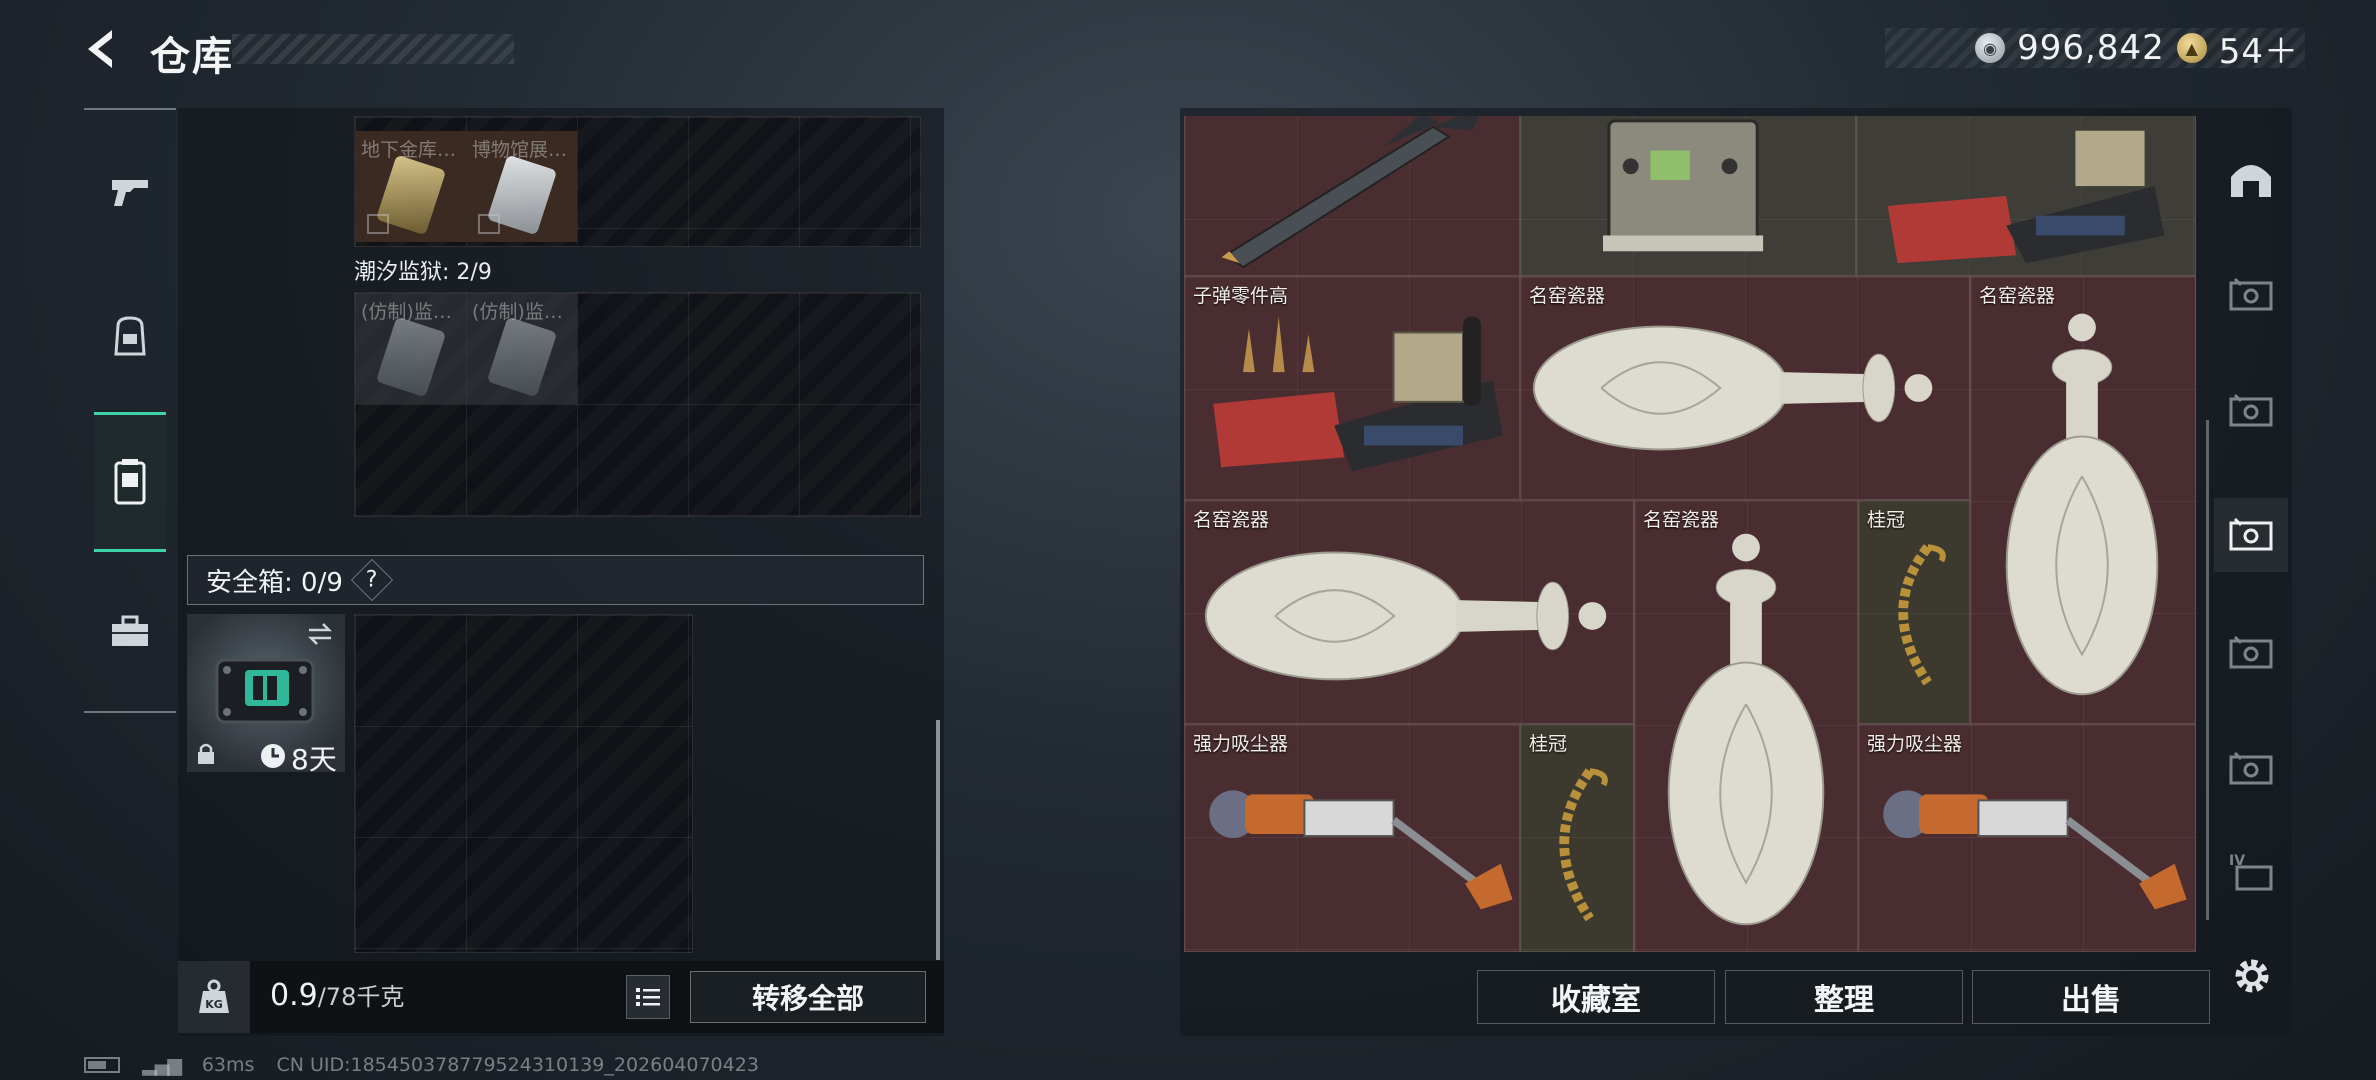 This screenshot has width=2376, height=1080. I want to click on nav-storage, so click(130, 482).